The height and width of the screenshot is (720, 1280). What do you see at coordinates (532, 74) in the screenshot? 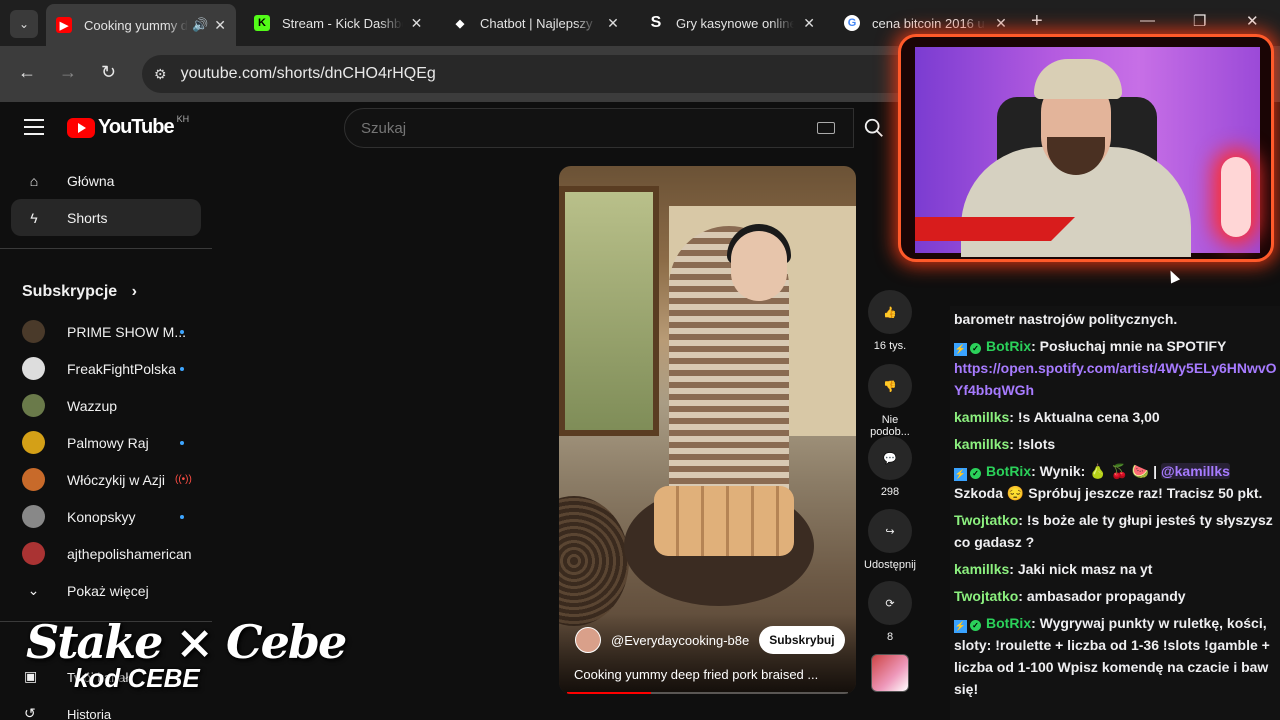
I see `url-field: ⚙ youtube.com/shorts/dnCHO4rHQEg` at bounding box center [532, 74].